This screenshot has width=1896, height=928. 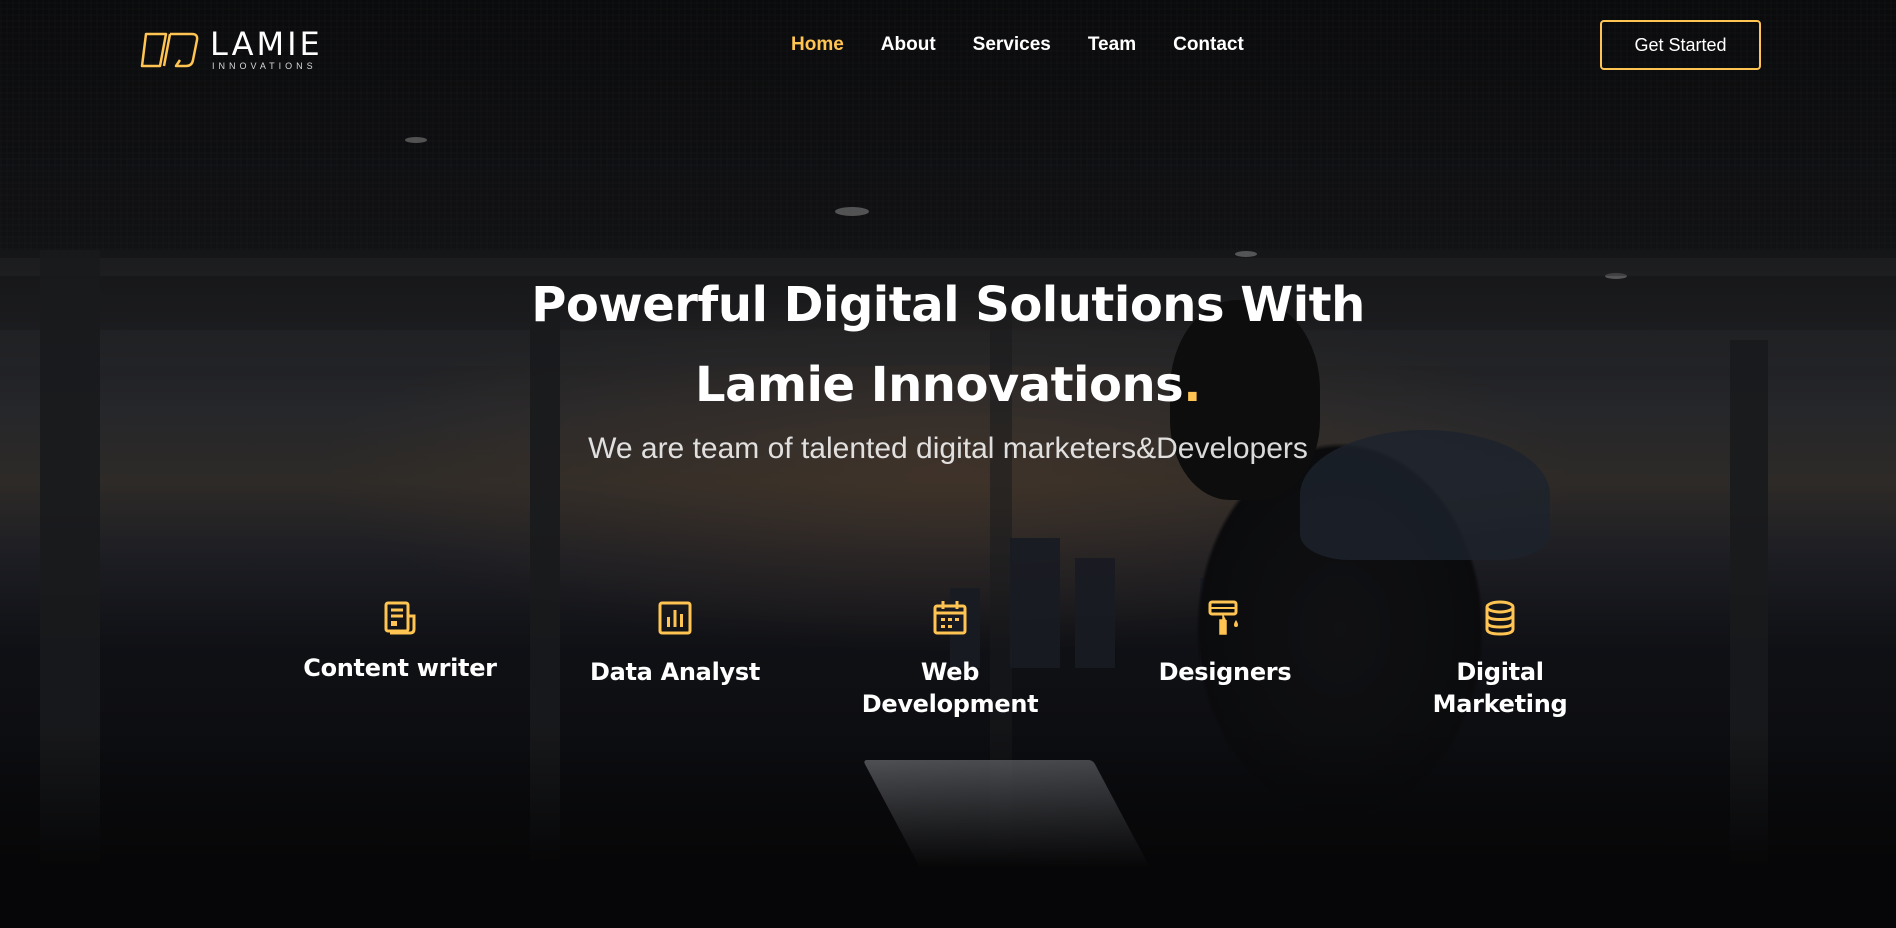 What do you see at coordinates (400, 641) in the screenshot?
I see `service-box-content-writer: Content writer` at bounding box center [400, 641].